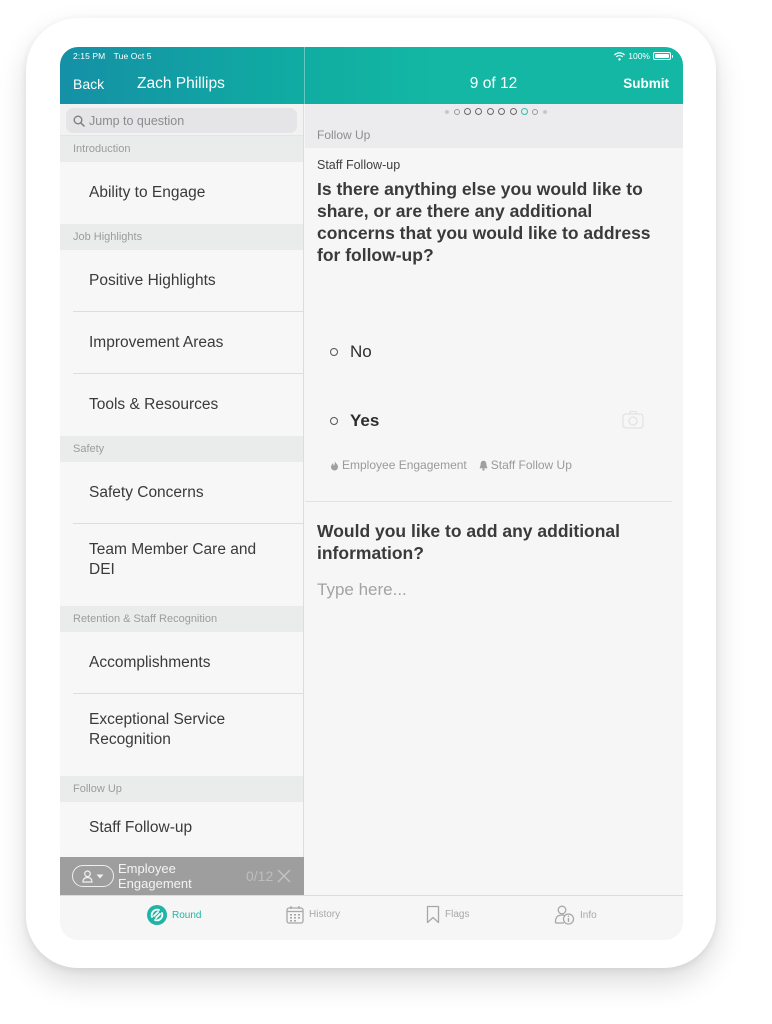 The height and width of the screenshot is (1024, 772). Describe the element at coordinates (88, 84) in the screenshot. I see `back-button: Back` at that location.